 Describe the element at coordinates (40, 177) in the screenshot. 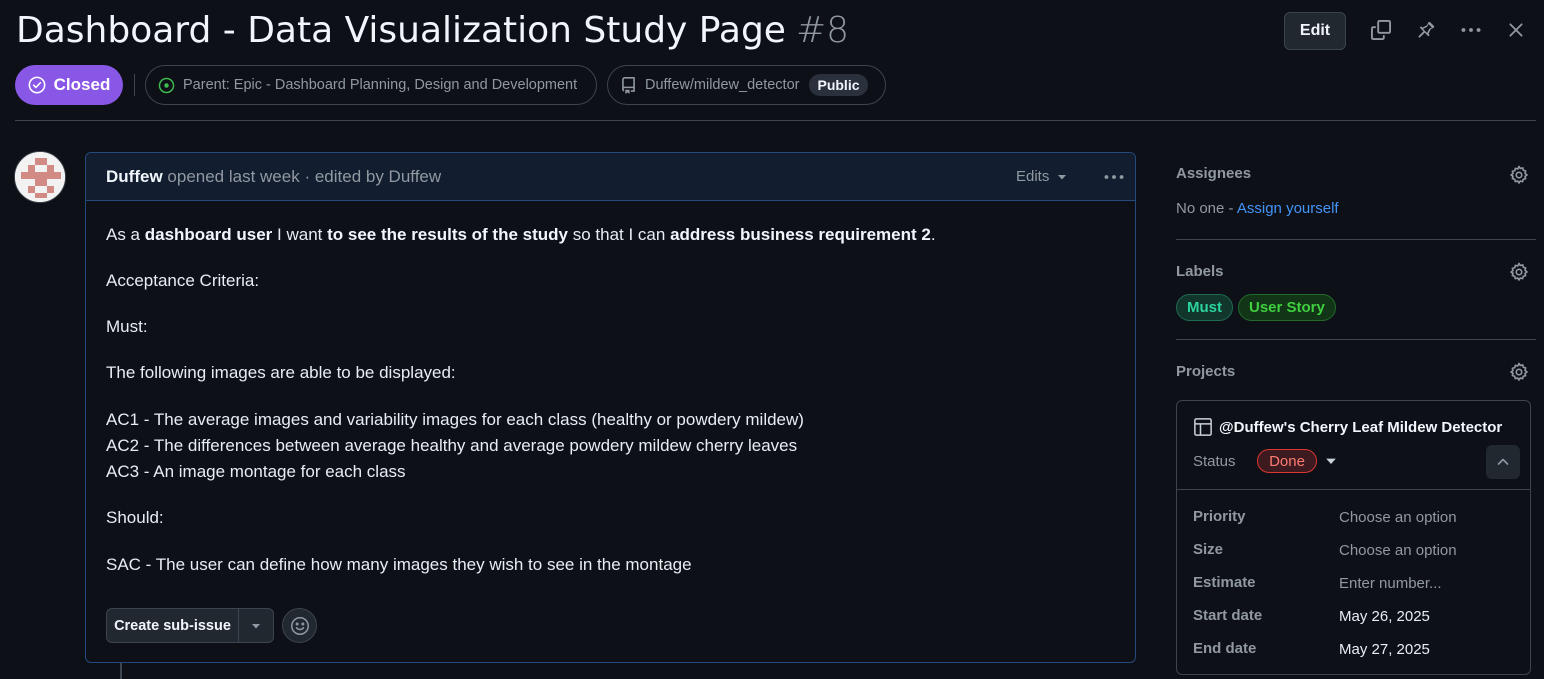

I see `avatar` at that location.